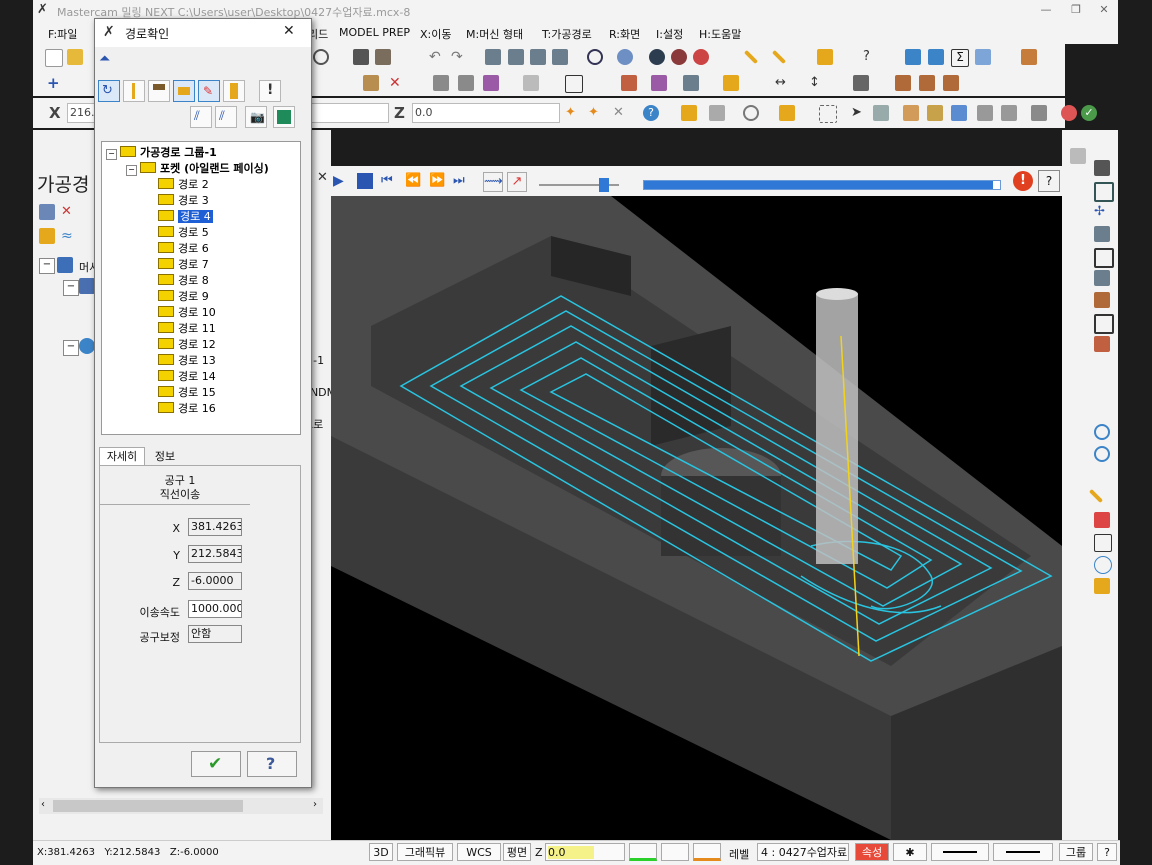 The height and width of the screenshot is (865, 1152). I want to click on chamfer-icon, so click(629, 83).